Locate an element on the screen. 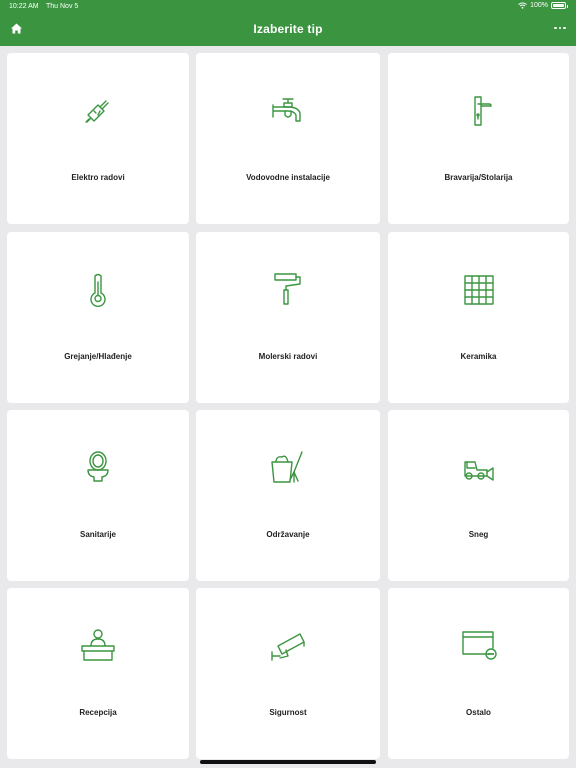  battery-icon is located at coordinates (559, 5).